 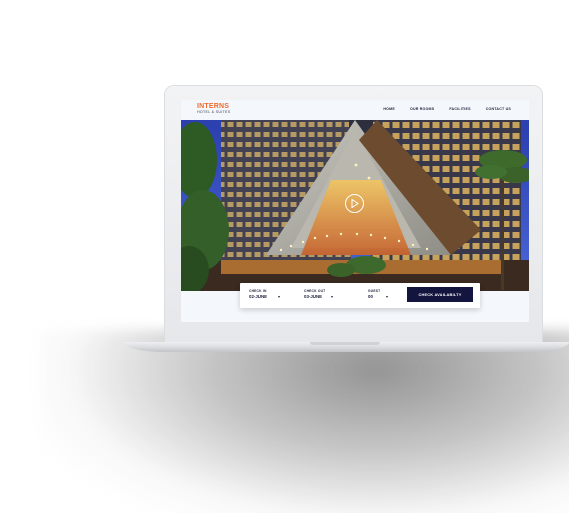 What do you see at coordinates (345, 343) in the screenshot?
I see `laptop-base-notch` at bounding box center [345, 343].